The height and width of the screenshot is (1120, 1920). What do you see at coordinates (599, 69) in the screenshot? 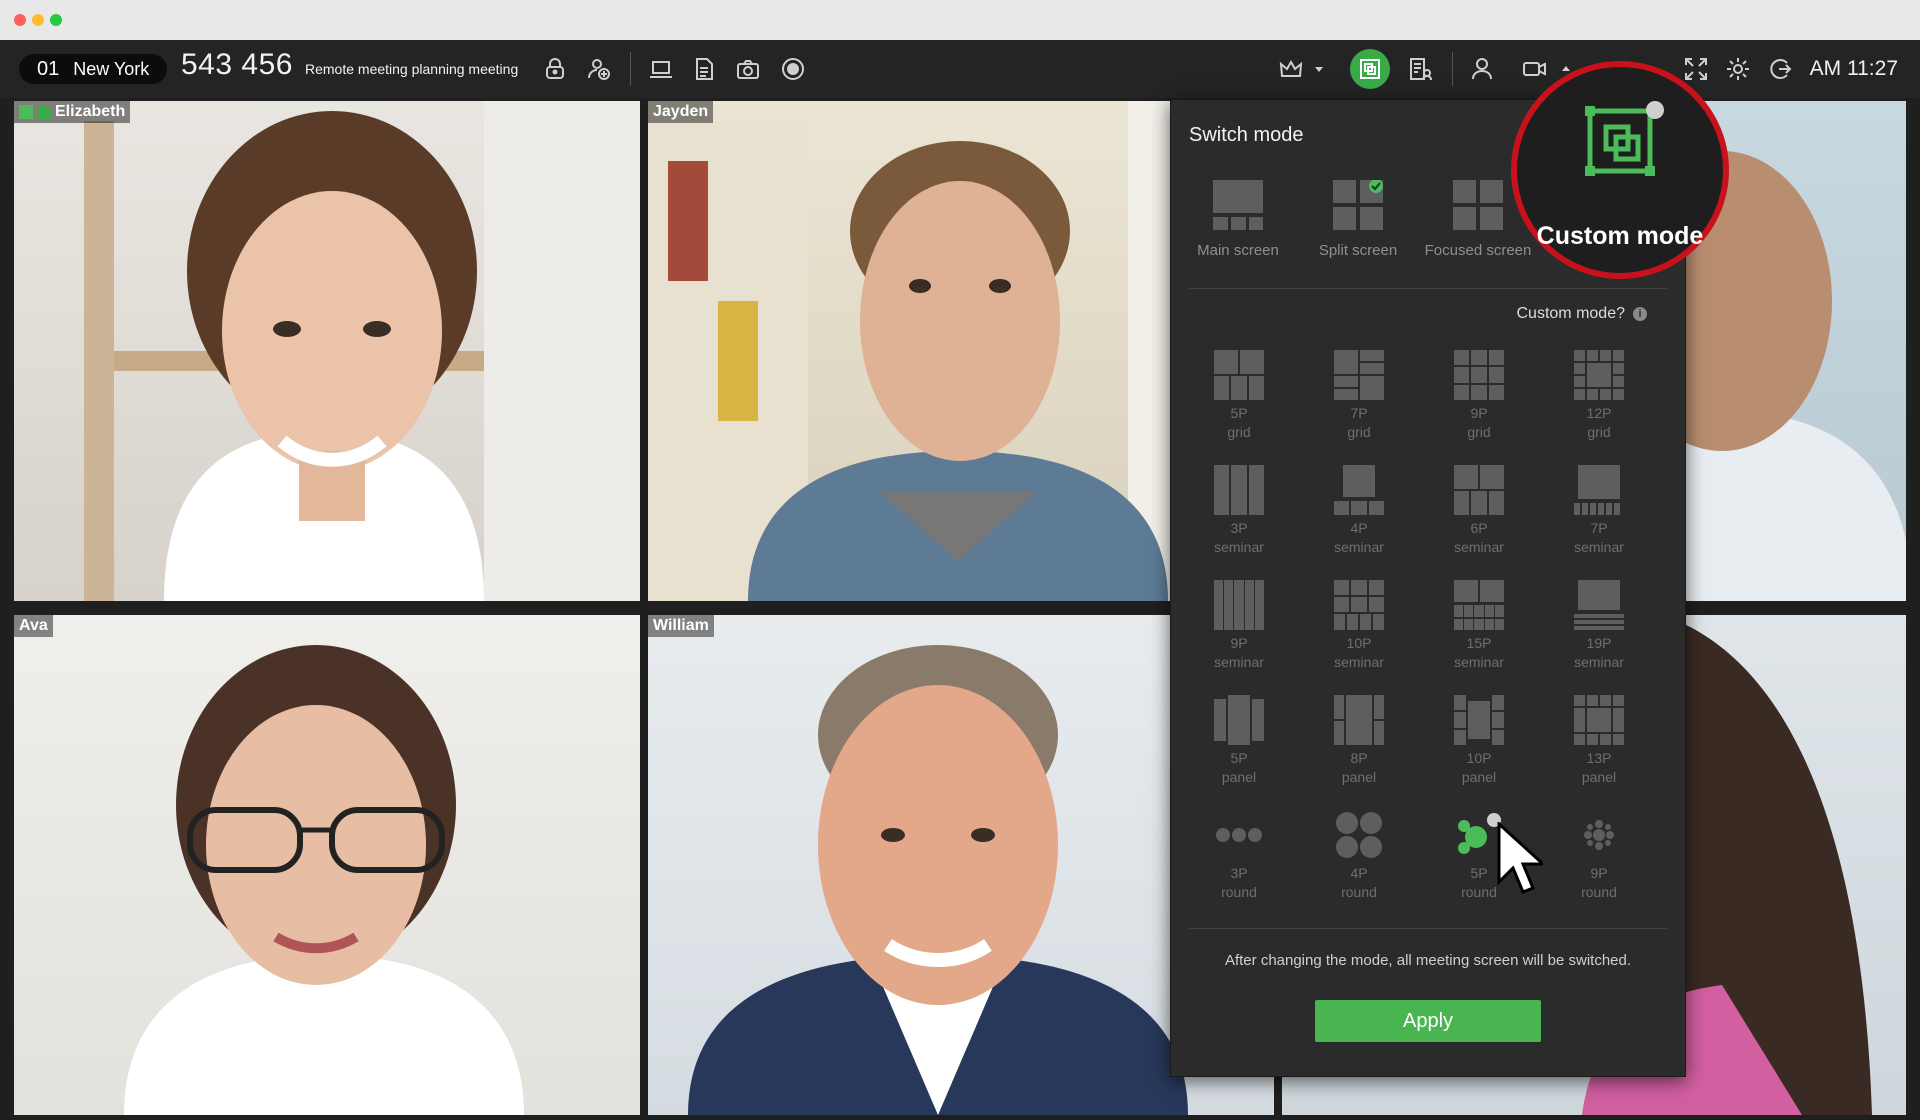
I see `add-person-icon` at bounding box center [599, 69].